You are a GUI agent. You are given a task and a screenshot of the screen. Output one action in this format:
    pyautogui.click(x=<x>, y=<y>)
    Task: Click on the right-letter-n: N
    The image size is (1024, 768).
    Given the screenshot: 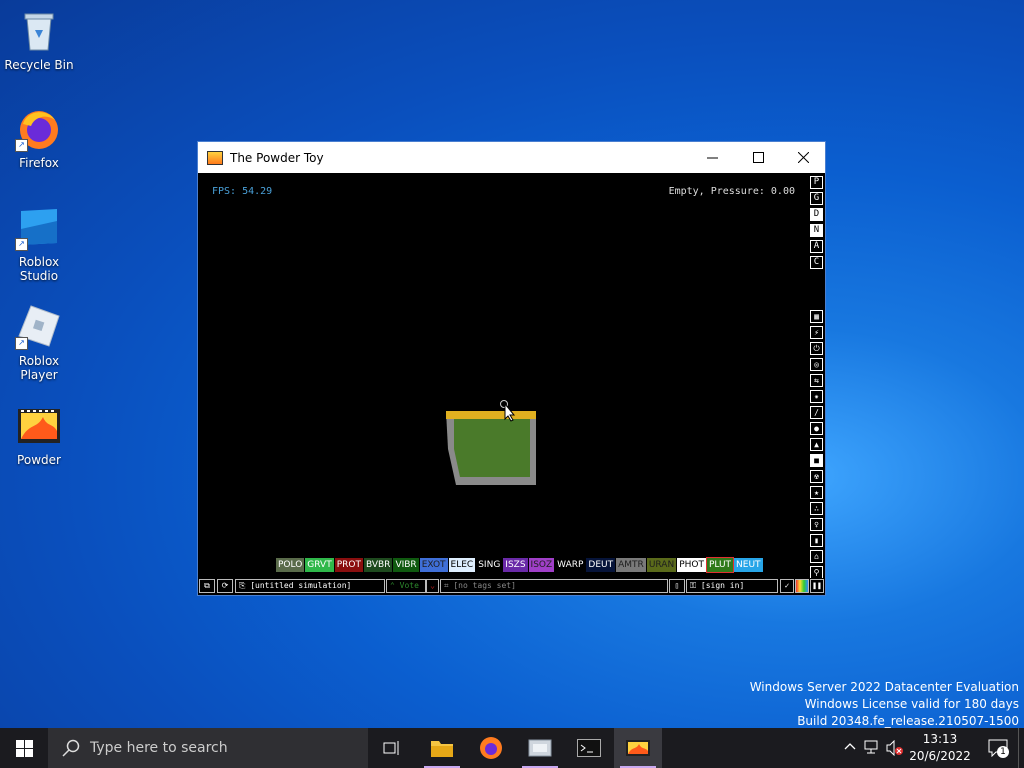 What is the action you would take?
    pyautogui.click(x=816, y=230)
    